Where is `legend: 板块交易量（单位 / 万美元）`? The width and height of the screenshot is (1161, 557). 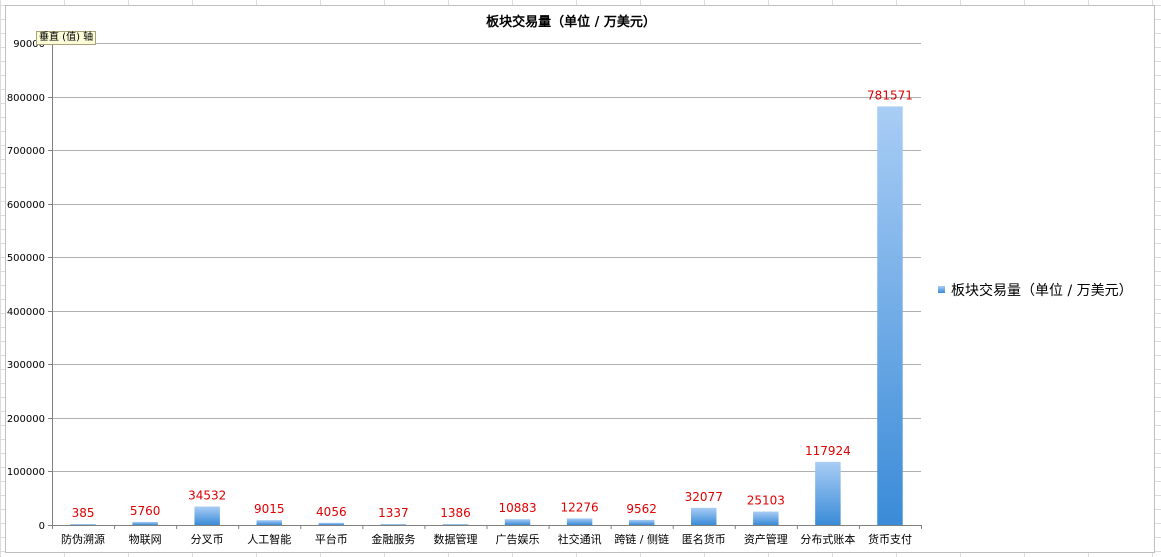 legend: 板块交易量（单位 / 万美元） is located at coordinates (1035, 290).